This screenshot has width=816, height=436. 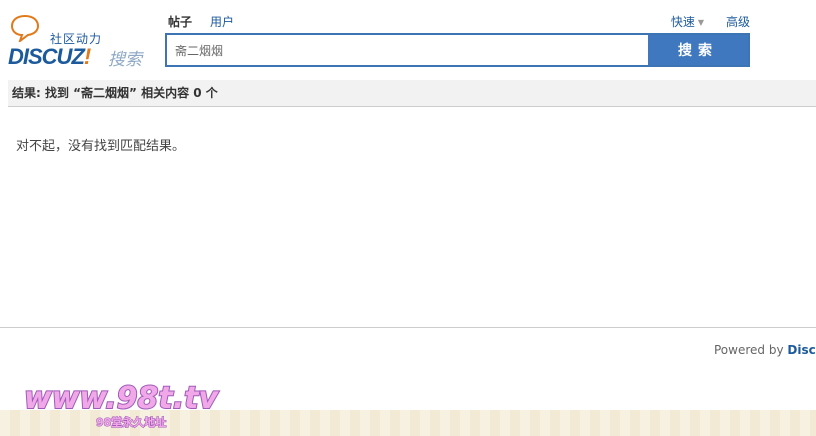 I want to click on tab-users: 用户, so click(x=222, y=21).